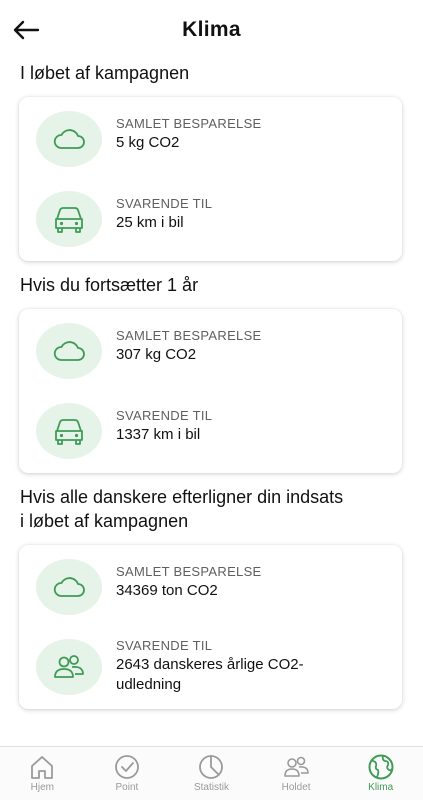 This screenshot has width=423, height=800. What do you see at coordinates (105, 73) in the screenshot?
I see `section-heading-campaign: I løbet af kampagnen` at bounding box center [105, 73].